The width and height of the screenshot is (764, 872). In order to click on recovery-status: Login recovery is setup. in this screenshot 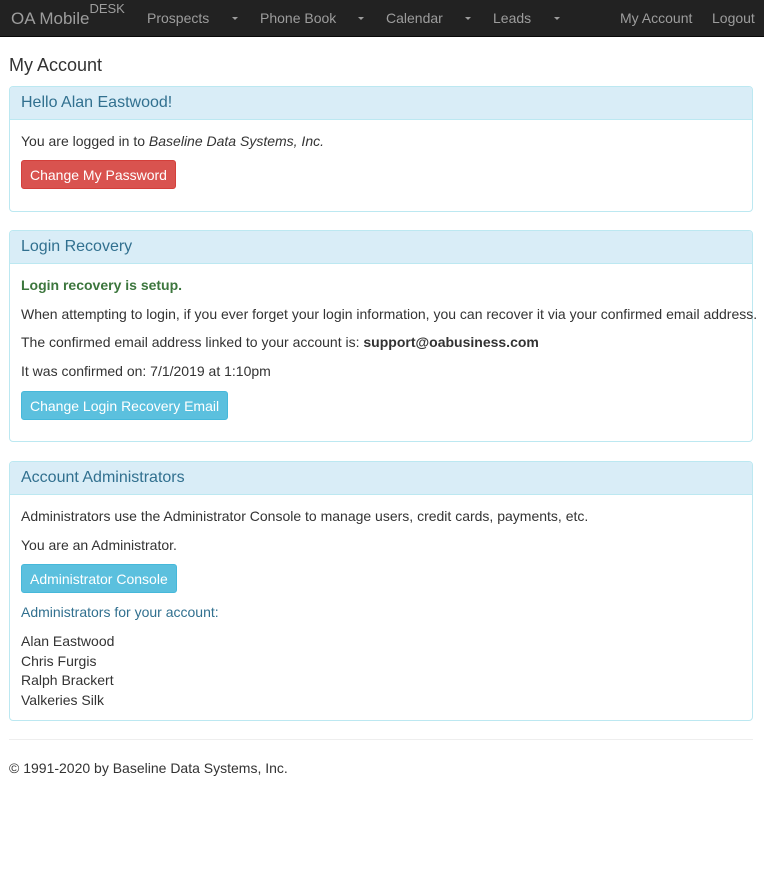, I will do `click(102, 285)`.